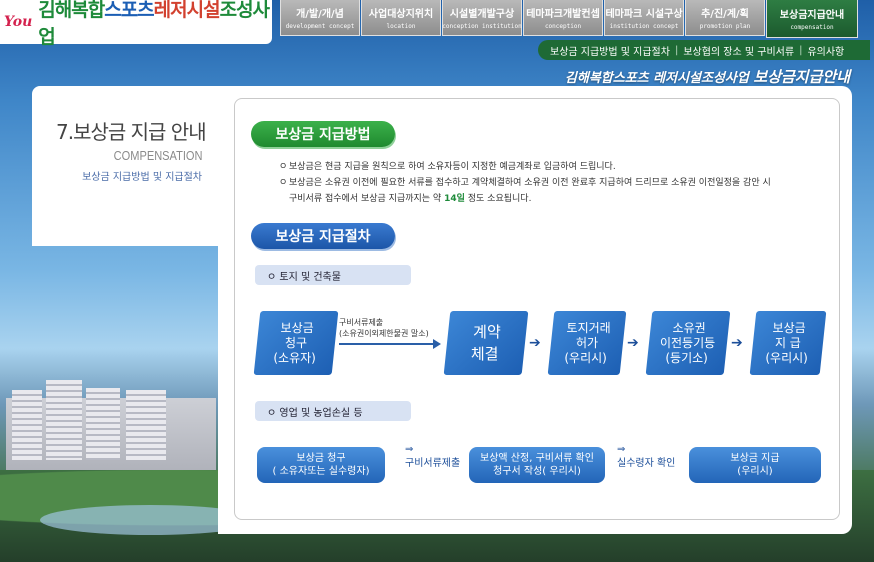 The width and height of the screenshot is (874, 562). Describe the element at coordinates (537, 465) in the screenshot. I see `flow2-step-assessment: 보상액 산정, 구비서류 확인 청구서 작성( 우리시)` at that location.